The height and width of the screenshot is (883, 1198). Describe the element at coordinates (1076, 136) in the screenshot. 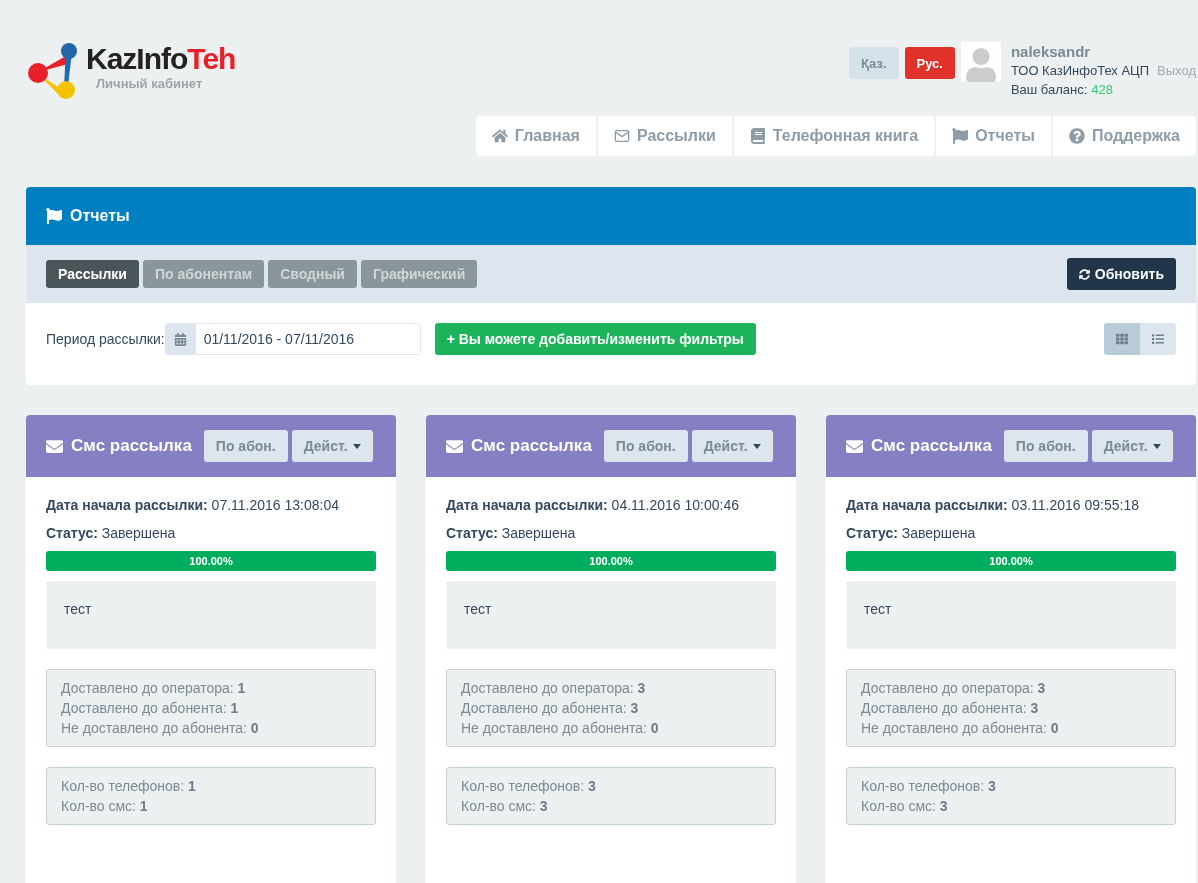

I see `help-icon` at that location.